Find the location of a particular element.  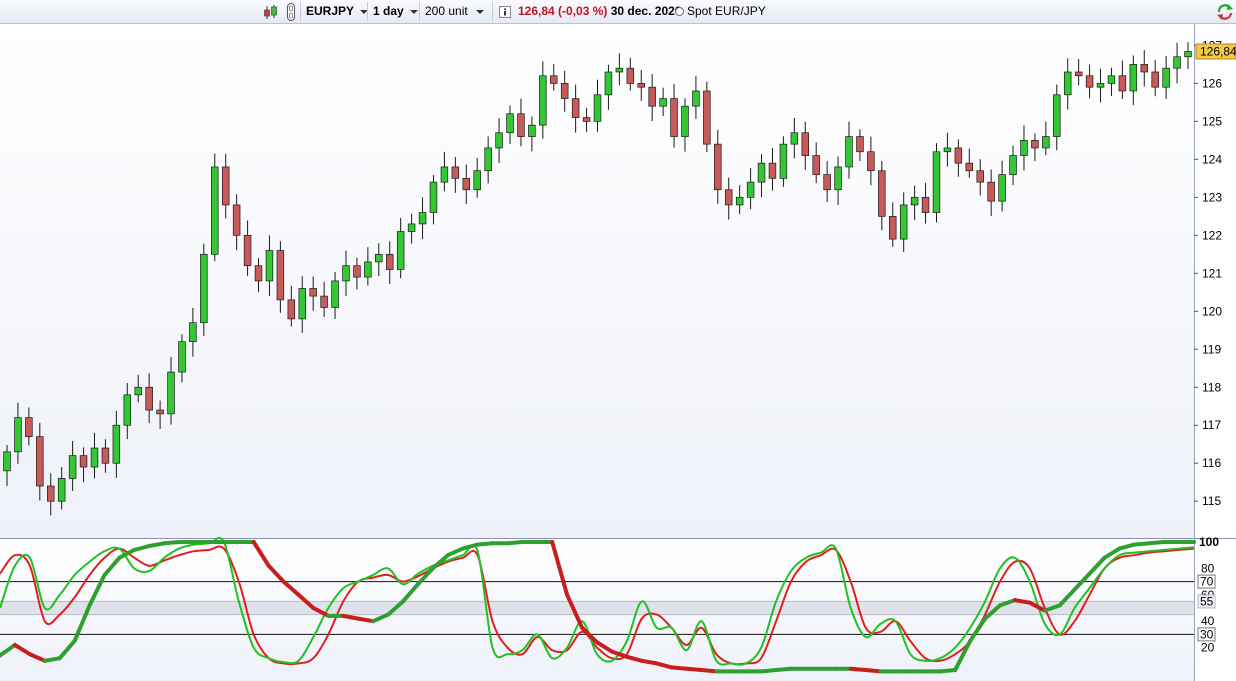

link-icon is located at coordinates (291, 11).